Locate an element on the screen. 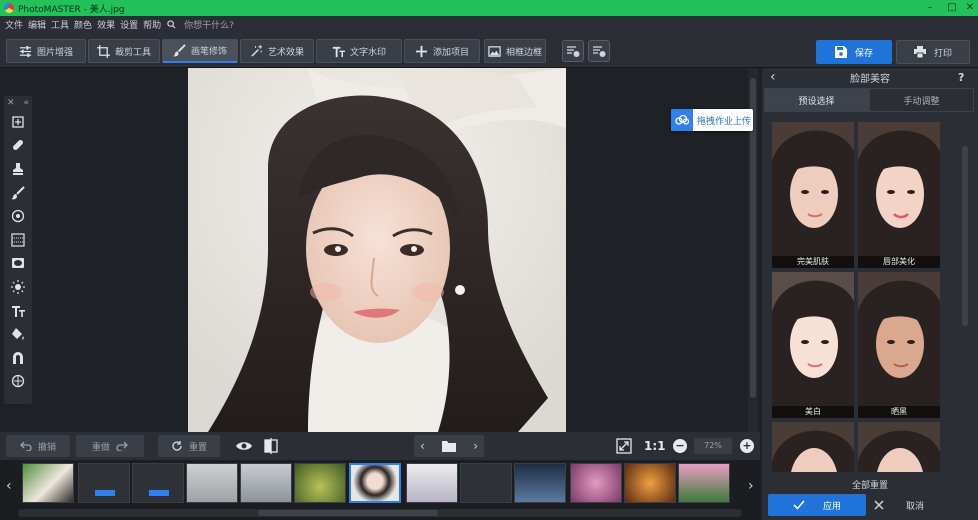 Image resolution: width=978 pixels, height=520 pixels. menu-search: 你想干什么? is located at coordinates (200, 24).